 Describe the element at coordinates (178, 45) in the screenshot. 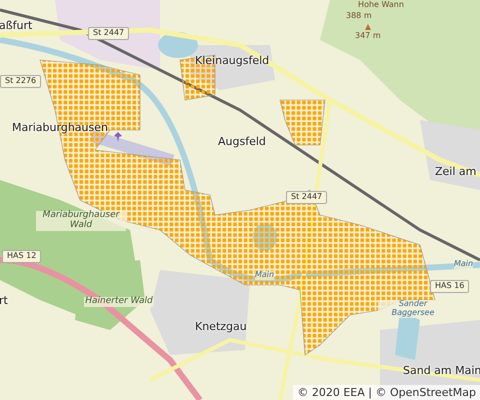

I see `lake-shape` at that location.